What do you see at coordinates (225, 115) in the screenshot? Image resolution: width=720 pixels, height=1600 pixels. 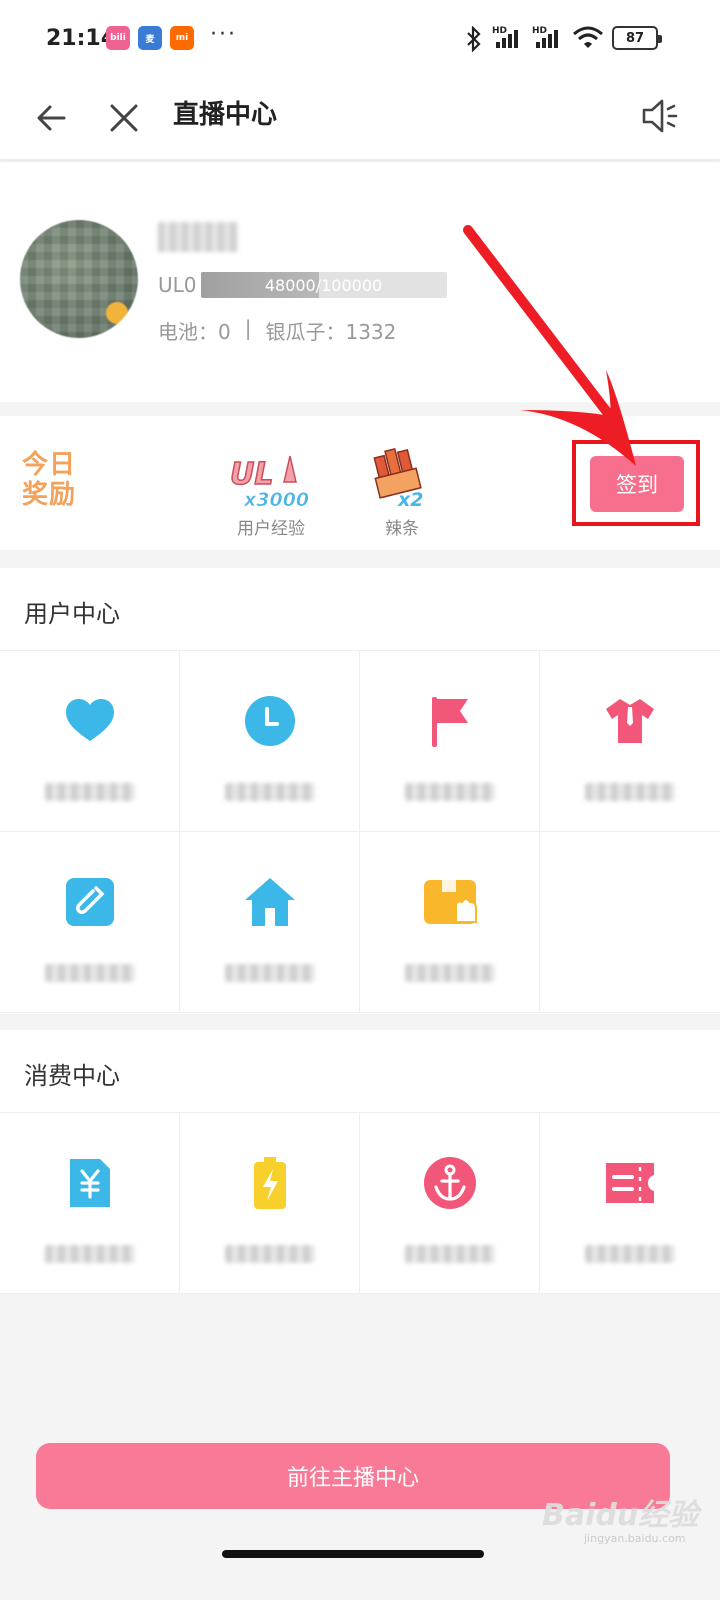 I see `page-title: 直播中心` at bounding box center [225, 115].